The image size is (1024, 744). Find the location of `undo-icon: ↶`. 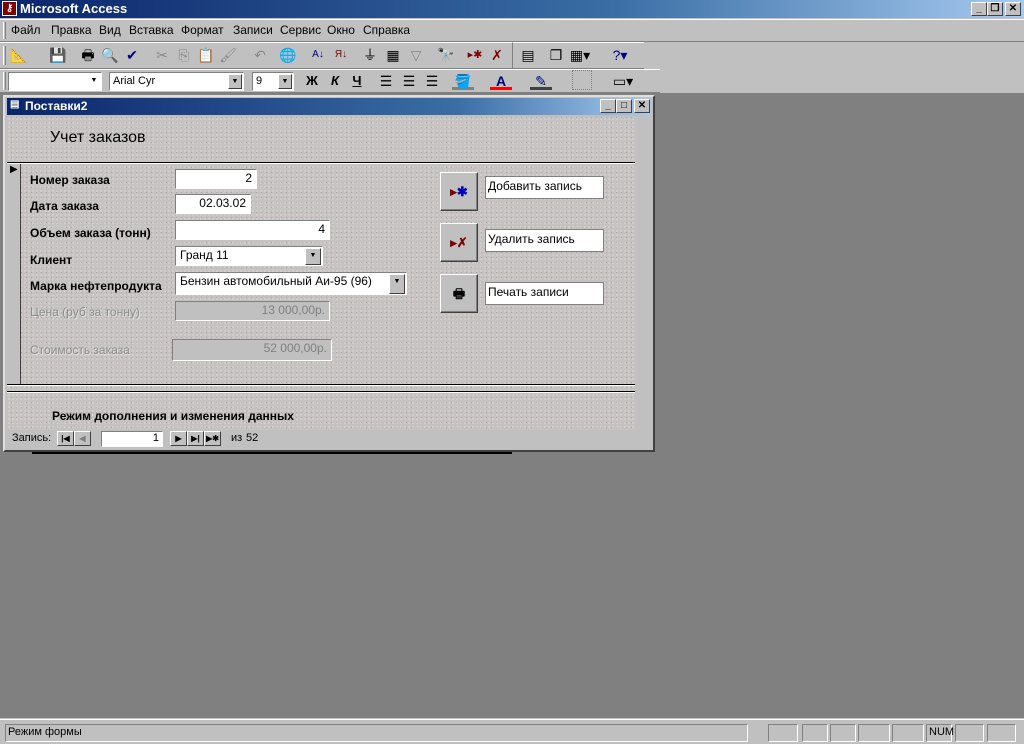

undo-icon: ↶ is located at coordinates (260, 55).